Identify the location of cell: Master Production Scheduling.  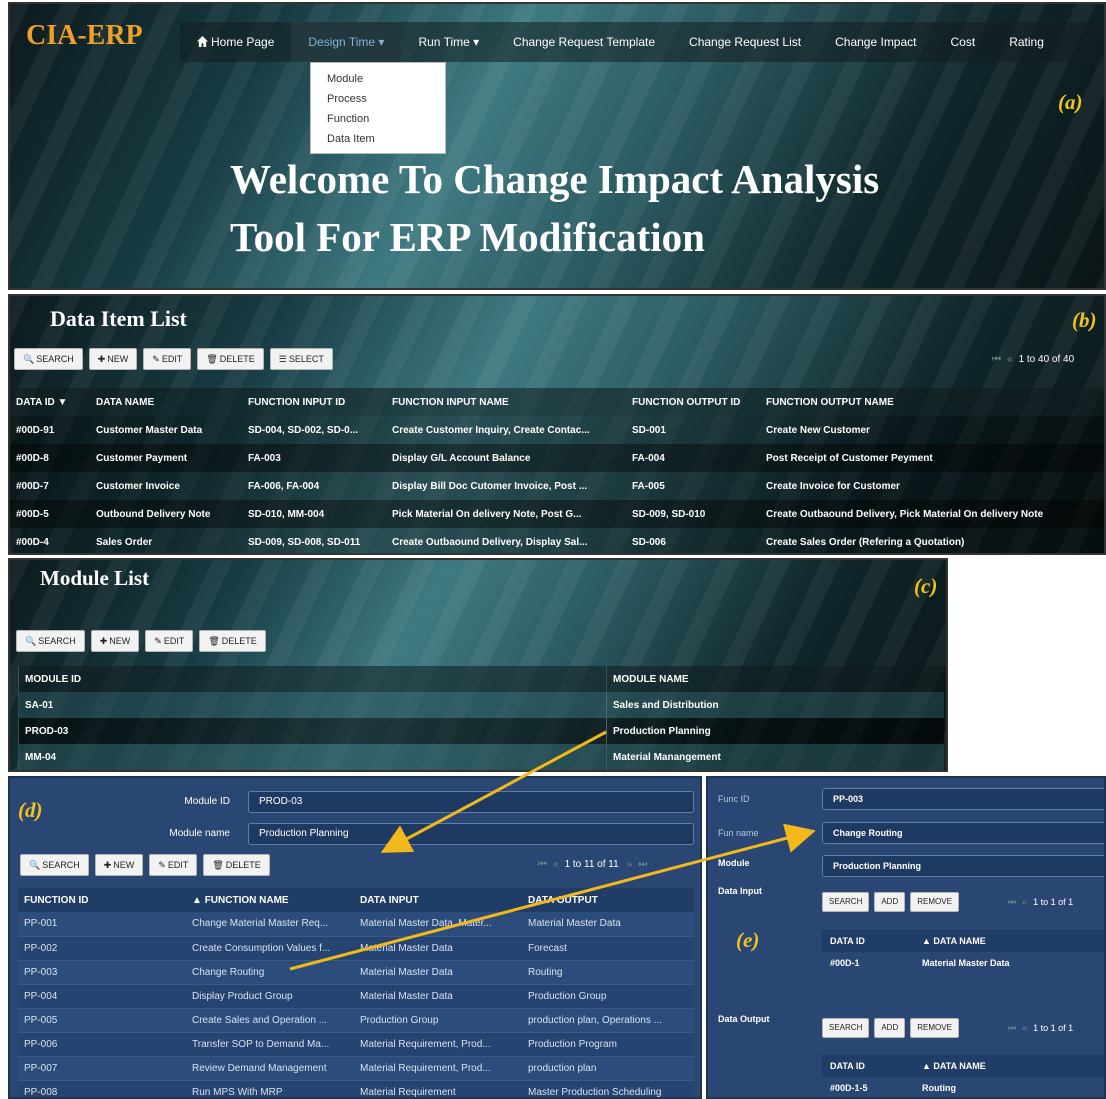
(608, 1088).